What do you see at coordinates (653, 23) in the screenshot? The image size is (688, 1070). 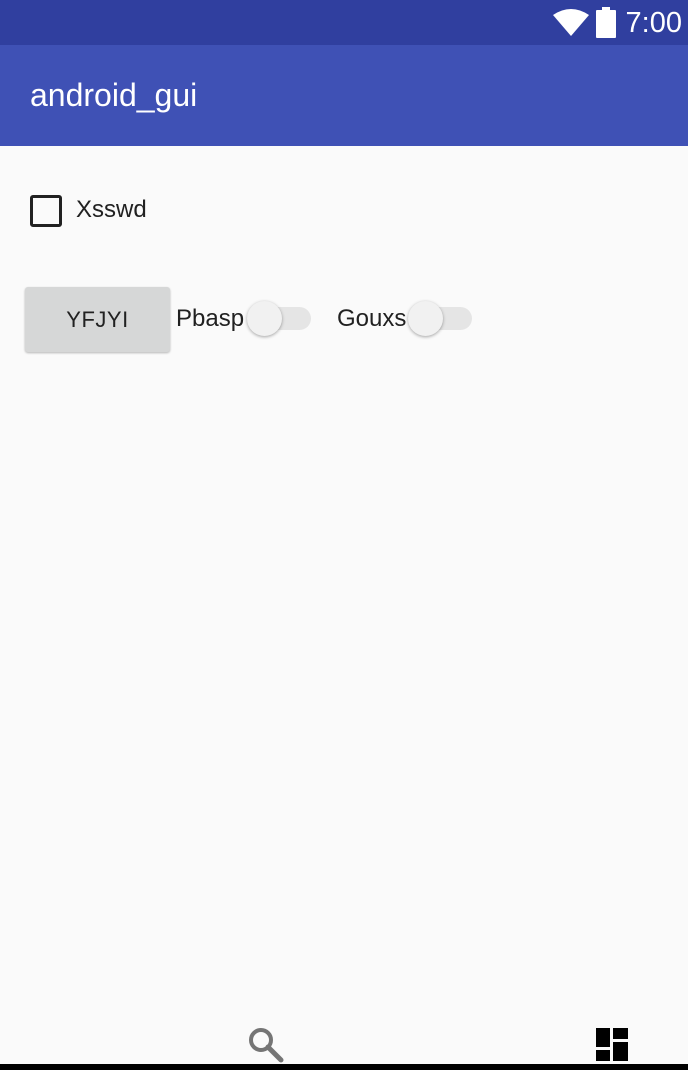 I see `status-time: 7:00` at bounding box center [653, 23].